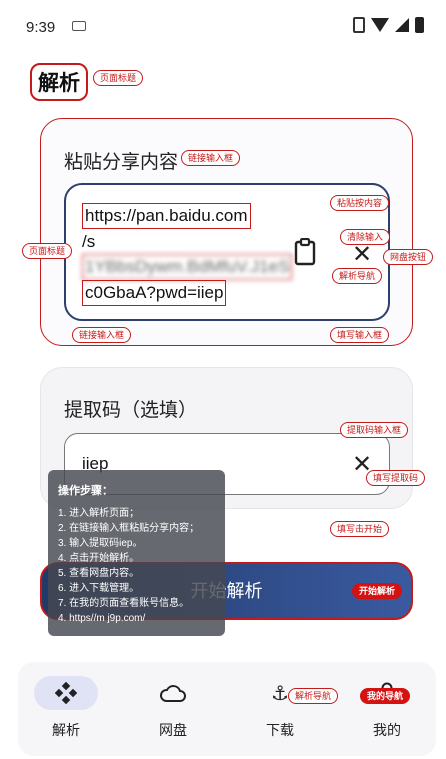 The width and height of the screenshot is (446, 759). What do you see at coordinates (154, 293) in the screenshot?
I see `link-line-4: c0GbaA?pwd=iiep` at bounding box center [154, 293].